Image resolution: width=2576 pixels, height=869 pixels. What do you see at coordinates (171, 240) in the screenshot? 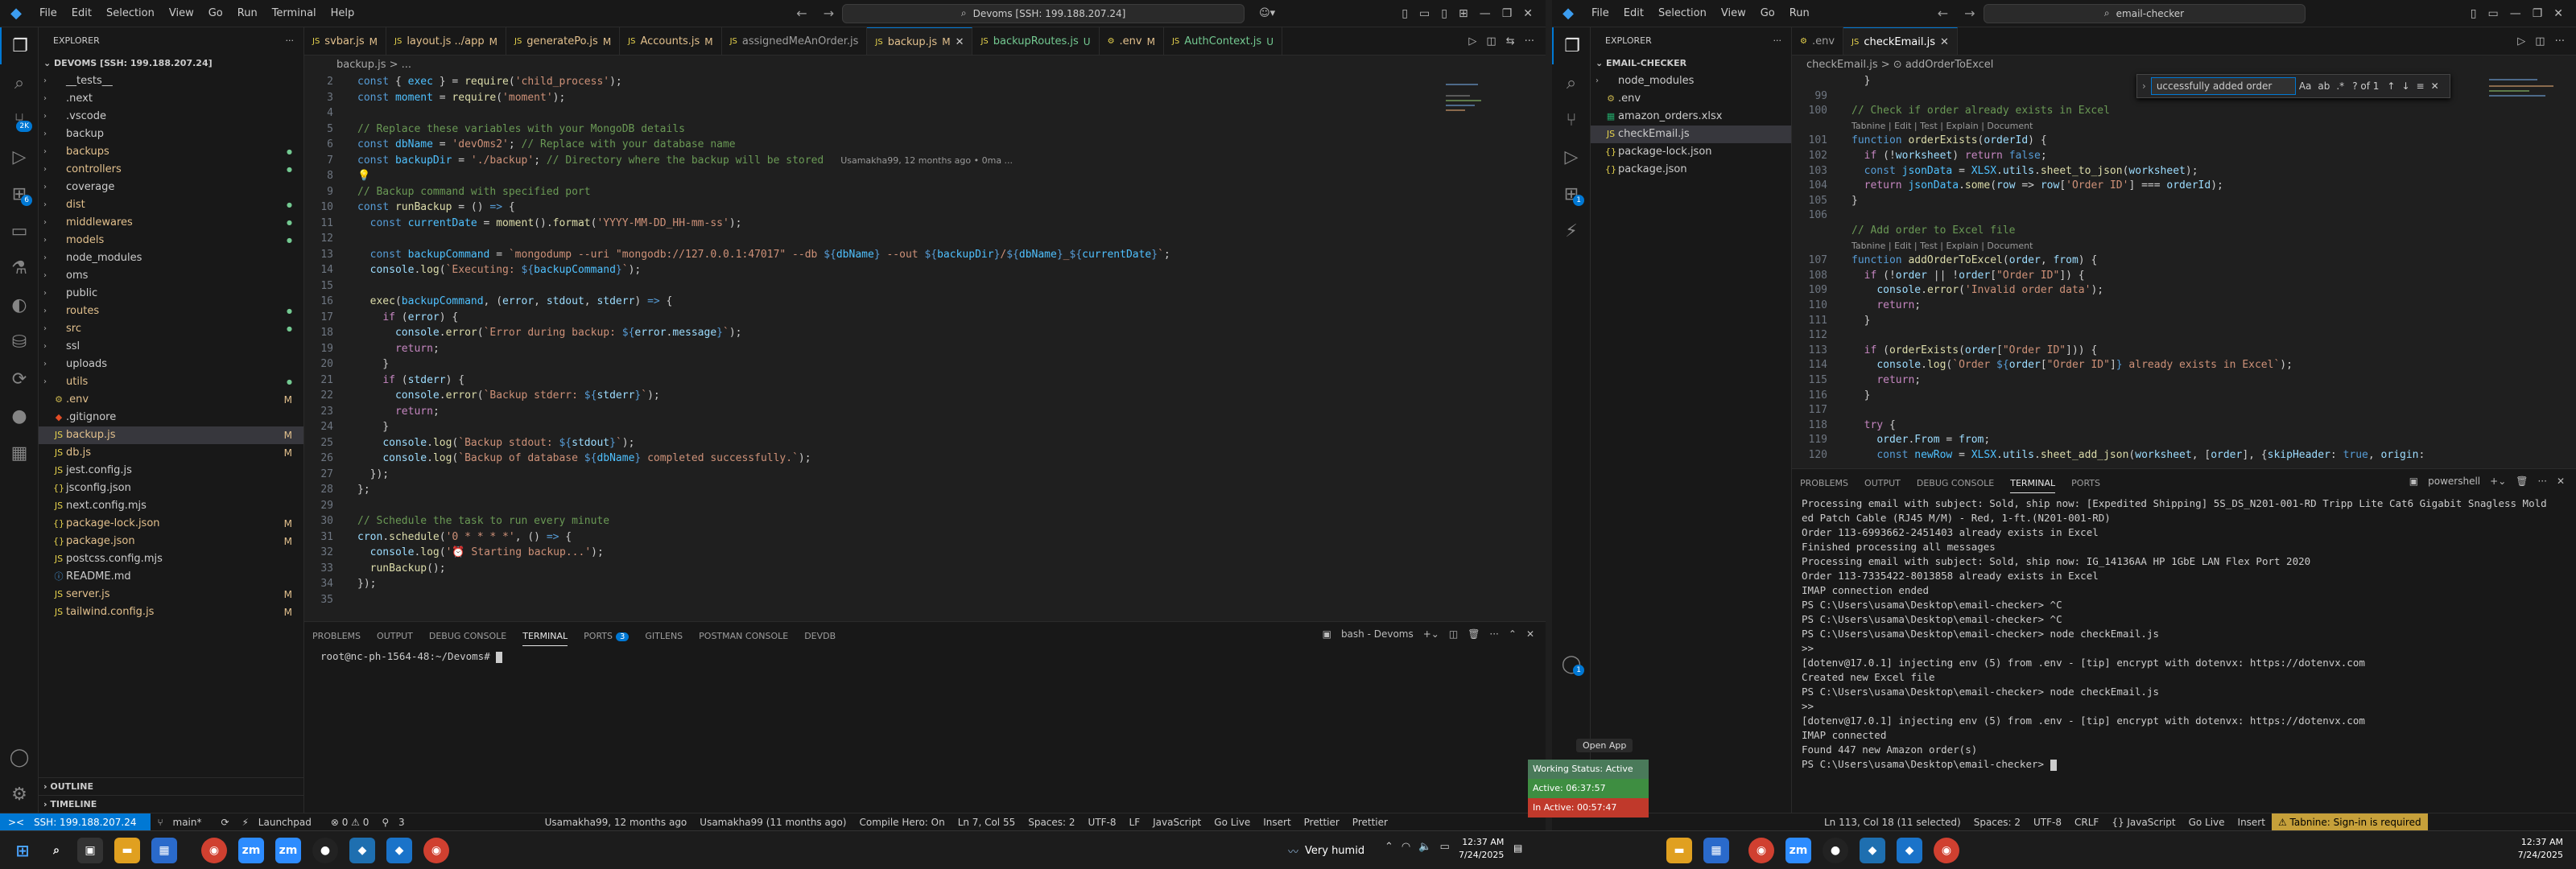
I see `tree-item-left: › models ●` at bounding box center [171, 240].